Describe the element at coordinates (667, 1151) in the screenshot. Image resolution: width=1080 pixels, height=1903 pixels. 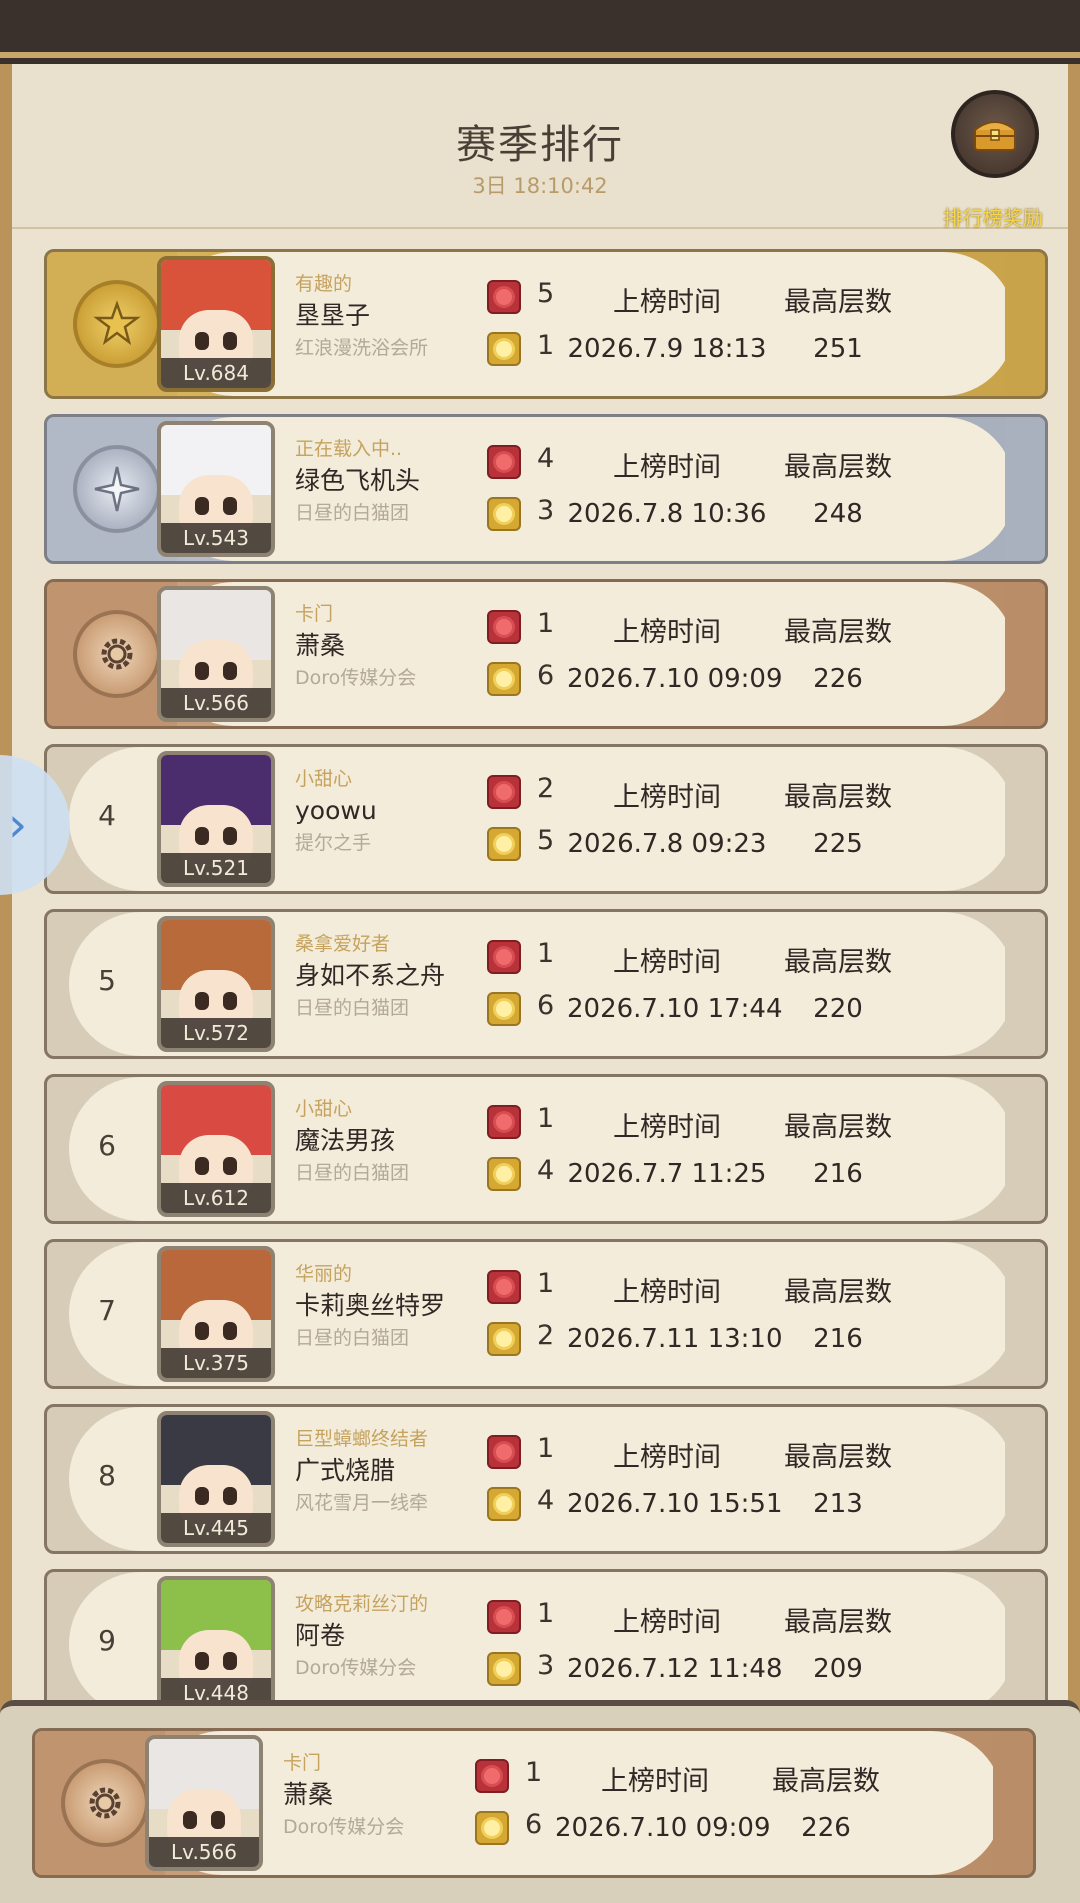
I see `rank-time-column: 上榜时间 2026.7.7 11:25` at that location.